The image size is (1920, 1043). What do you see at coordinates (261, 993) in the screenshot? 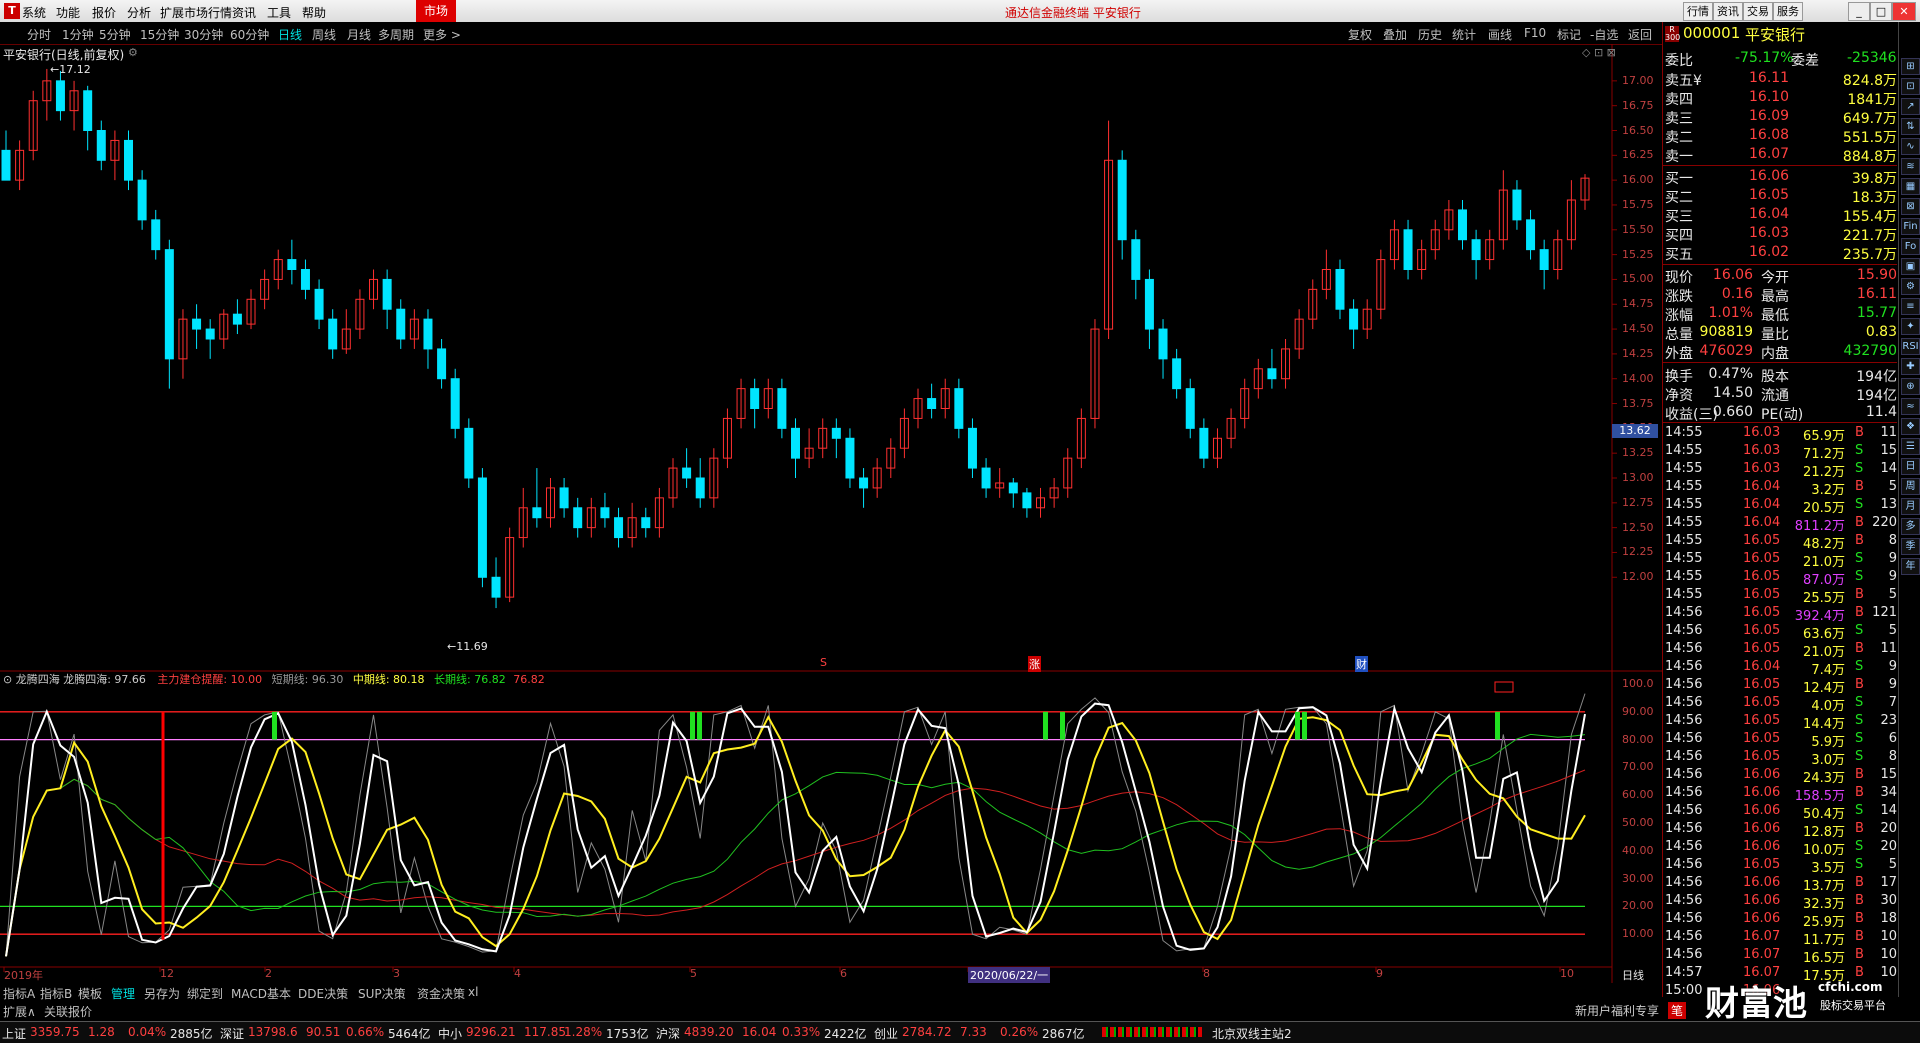
I see `tab-6: MACD基本` at bounding box center [261, 993].